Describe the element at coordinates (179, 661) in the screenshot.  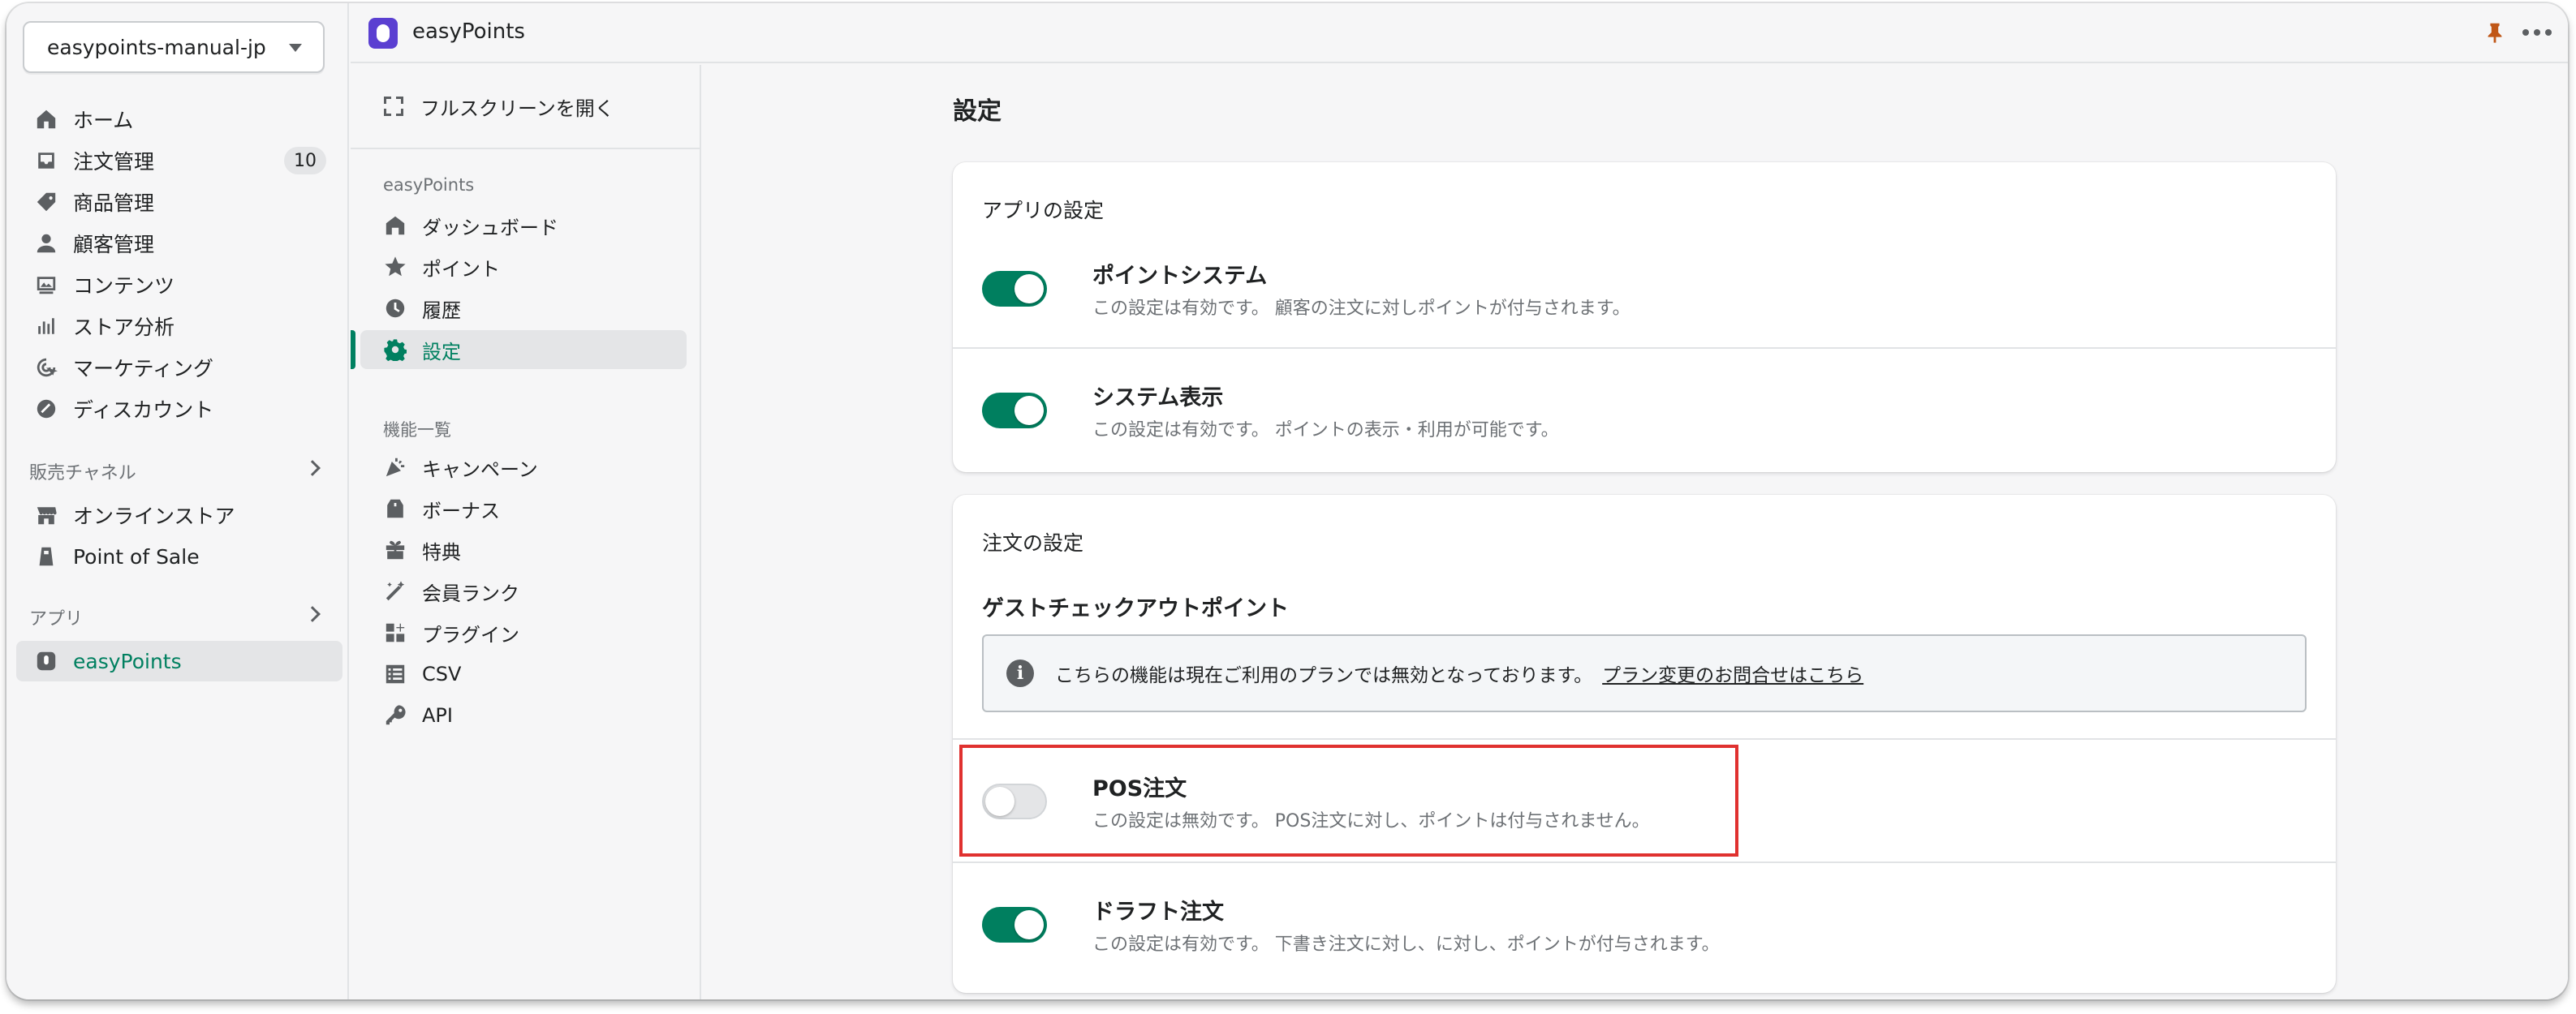
I see `nav-item-easypoints: easyPoints` at that location.